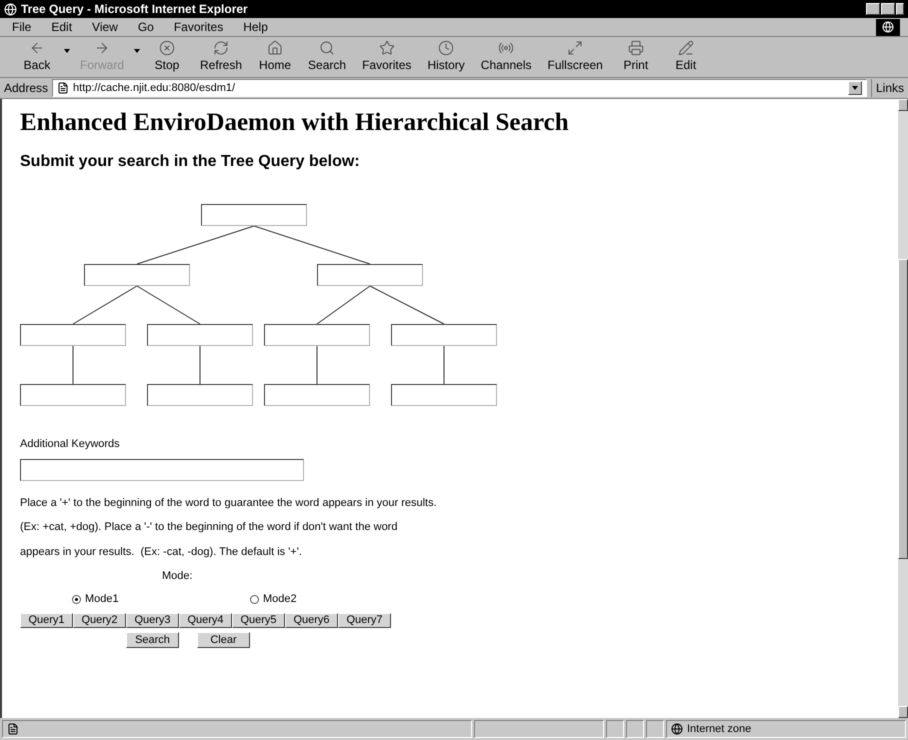 This screenshot has height=740, width=908. I want to click on maximize-button, so click(888, 9).